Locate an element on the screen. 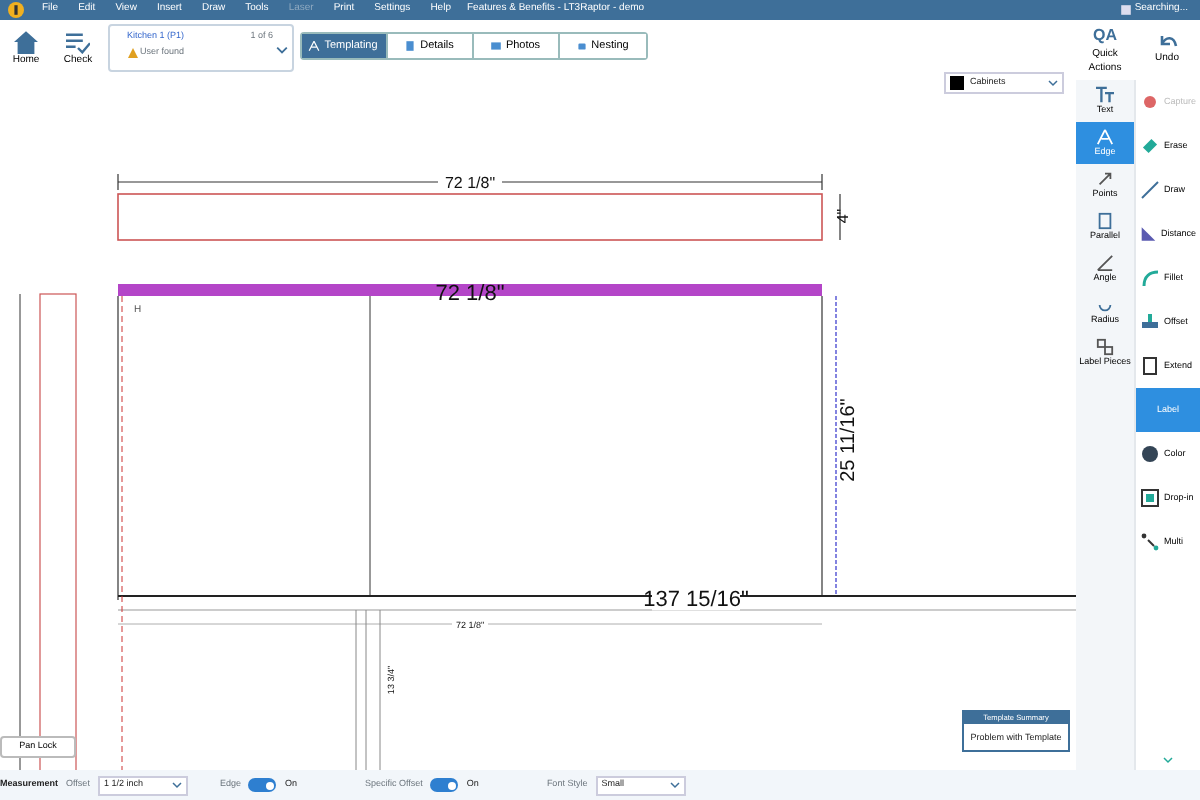 The width and height of the screenshot is (1200, 800). angle-icon is located at coordinates (1105, 262).